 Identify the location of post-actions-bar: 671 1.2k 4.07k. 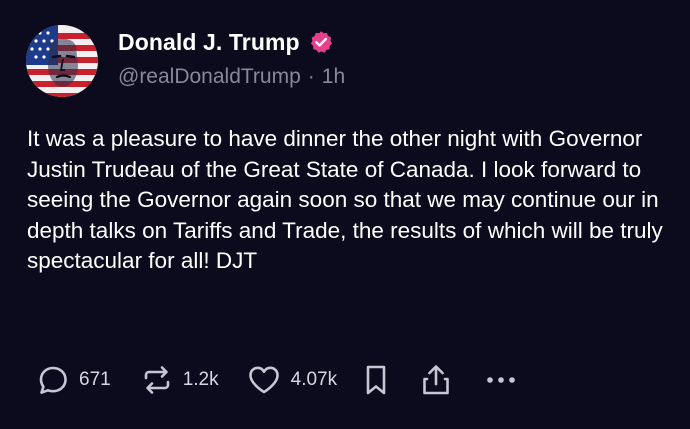
(277, 380).